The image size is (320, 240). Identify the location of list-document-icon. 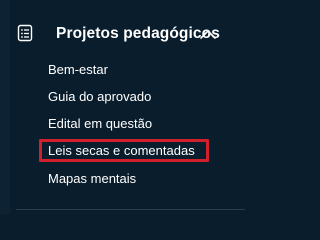
(25, 33).